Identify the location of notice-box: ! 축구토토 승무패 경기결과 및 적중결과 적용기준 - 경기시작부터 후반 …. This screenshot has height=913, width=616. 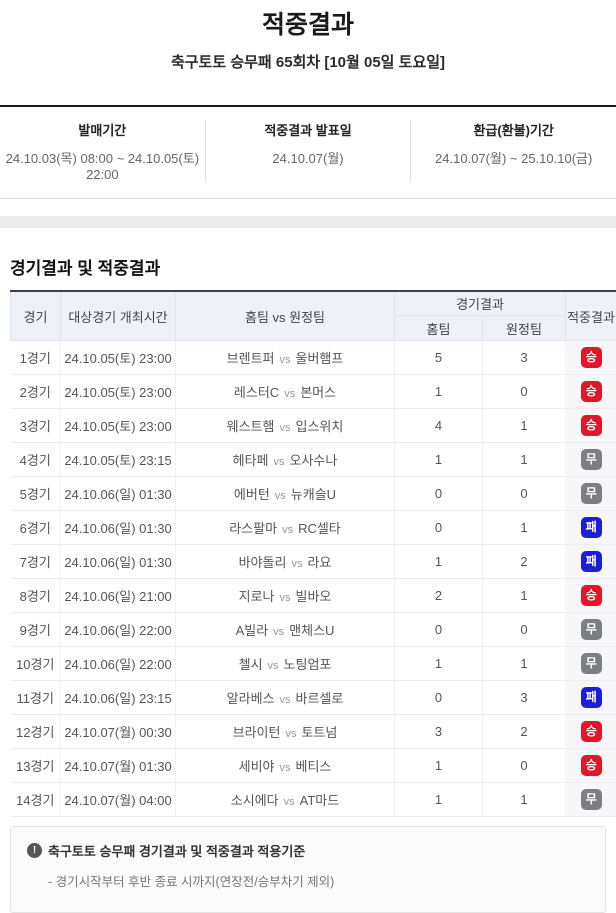
(308, 869).